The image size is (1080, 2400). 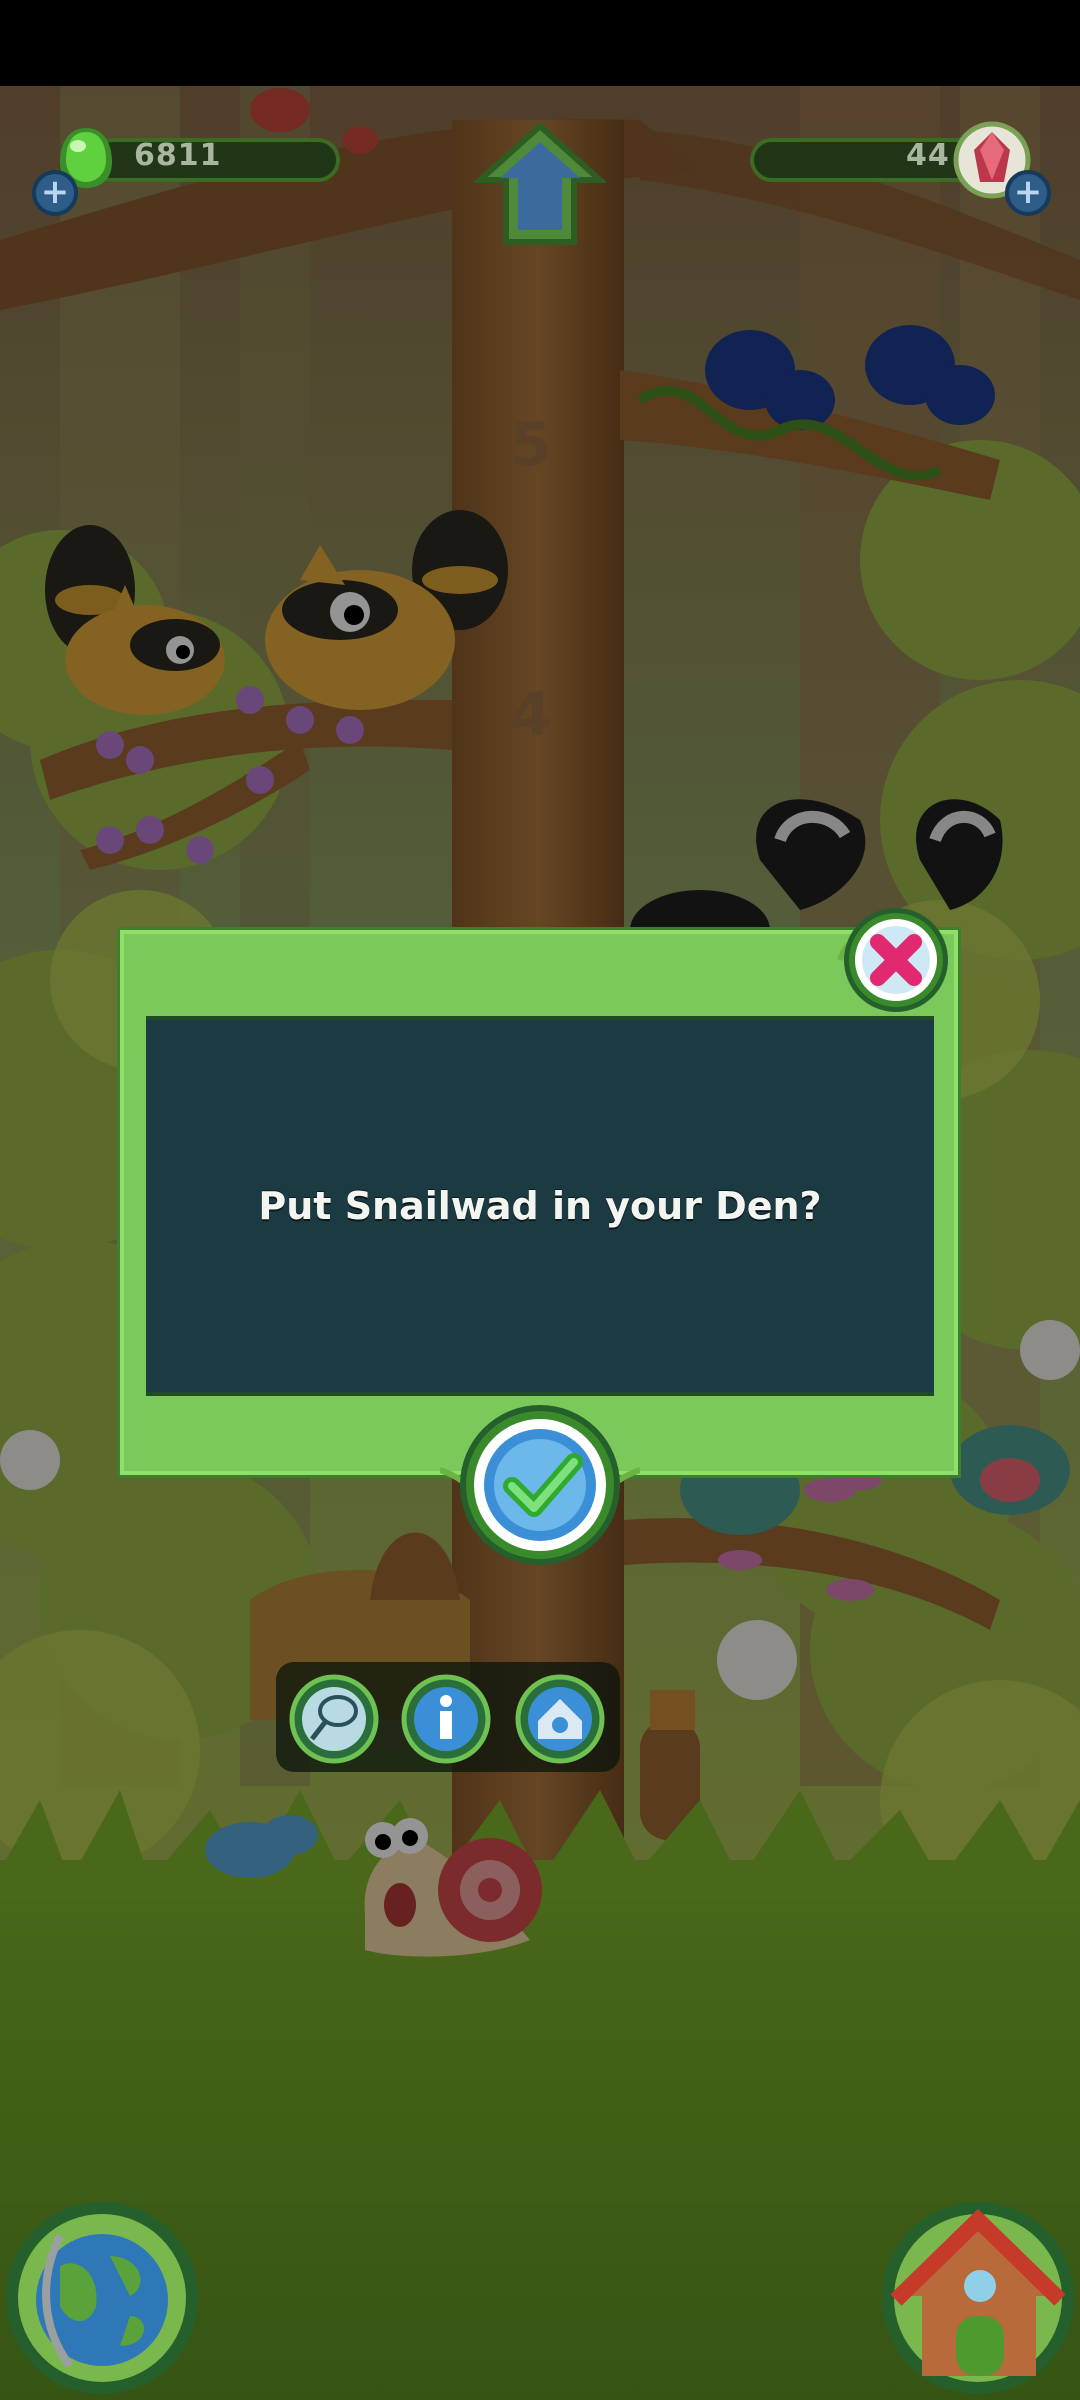 What do you see at coordinates (893, 960) in the screenshot?
I see `close-x-icon` at bounding box center [893, 960].